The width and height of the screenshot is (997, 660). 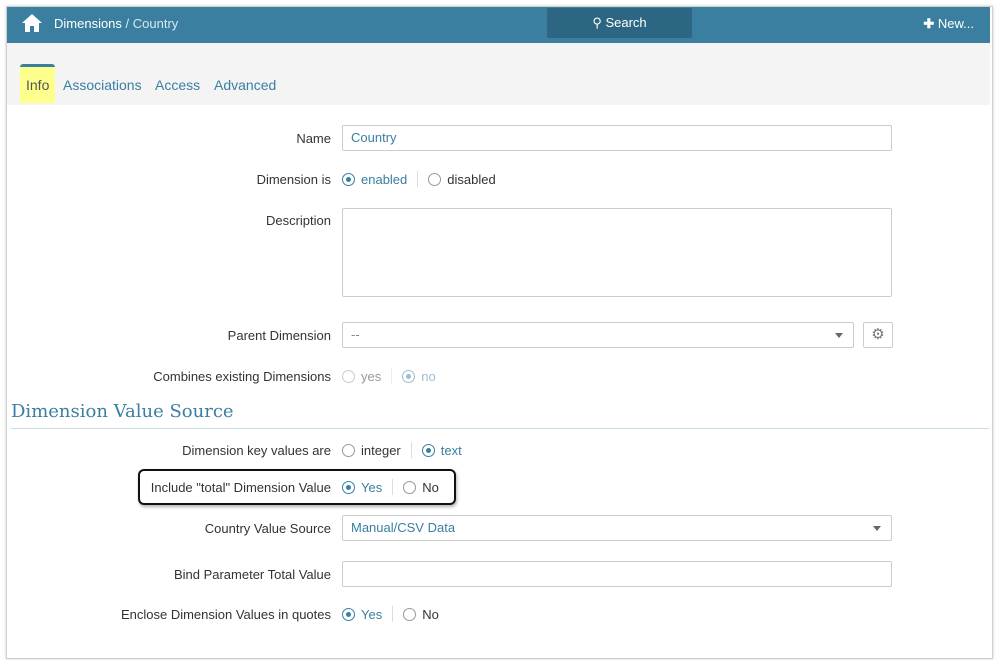 I want to click on tab-info: Info, so click(x=38, y=83).